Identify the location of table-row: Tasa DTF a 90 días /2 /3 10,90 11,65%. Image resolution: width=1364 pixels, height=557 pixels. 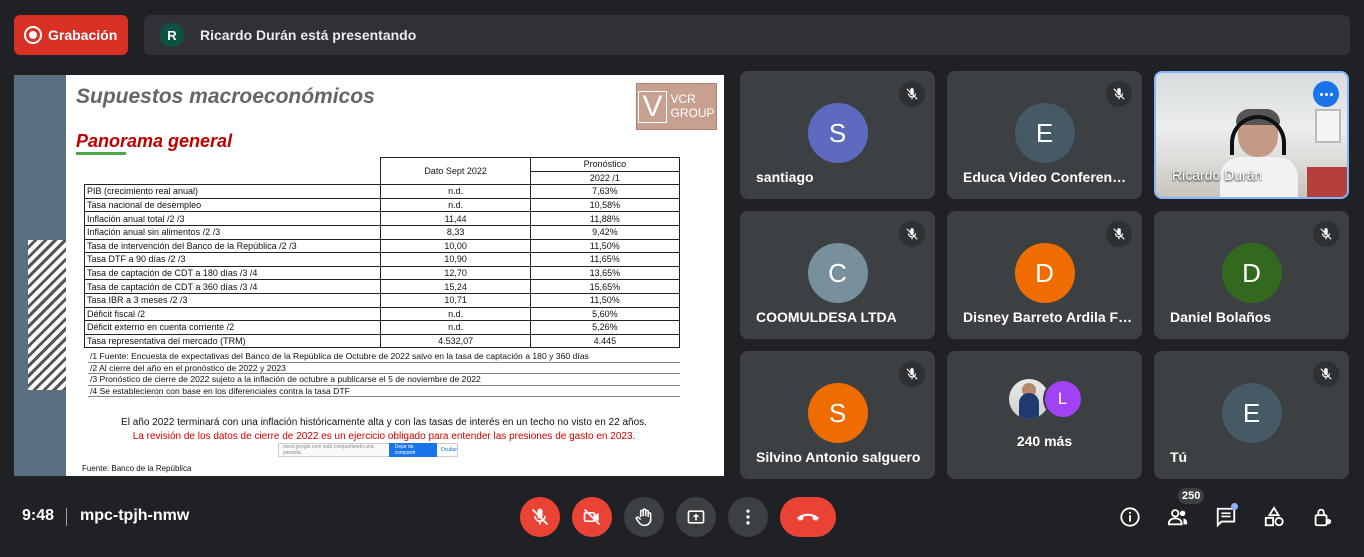
(382, 259).